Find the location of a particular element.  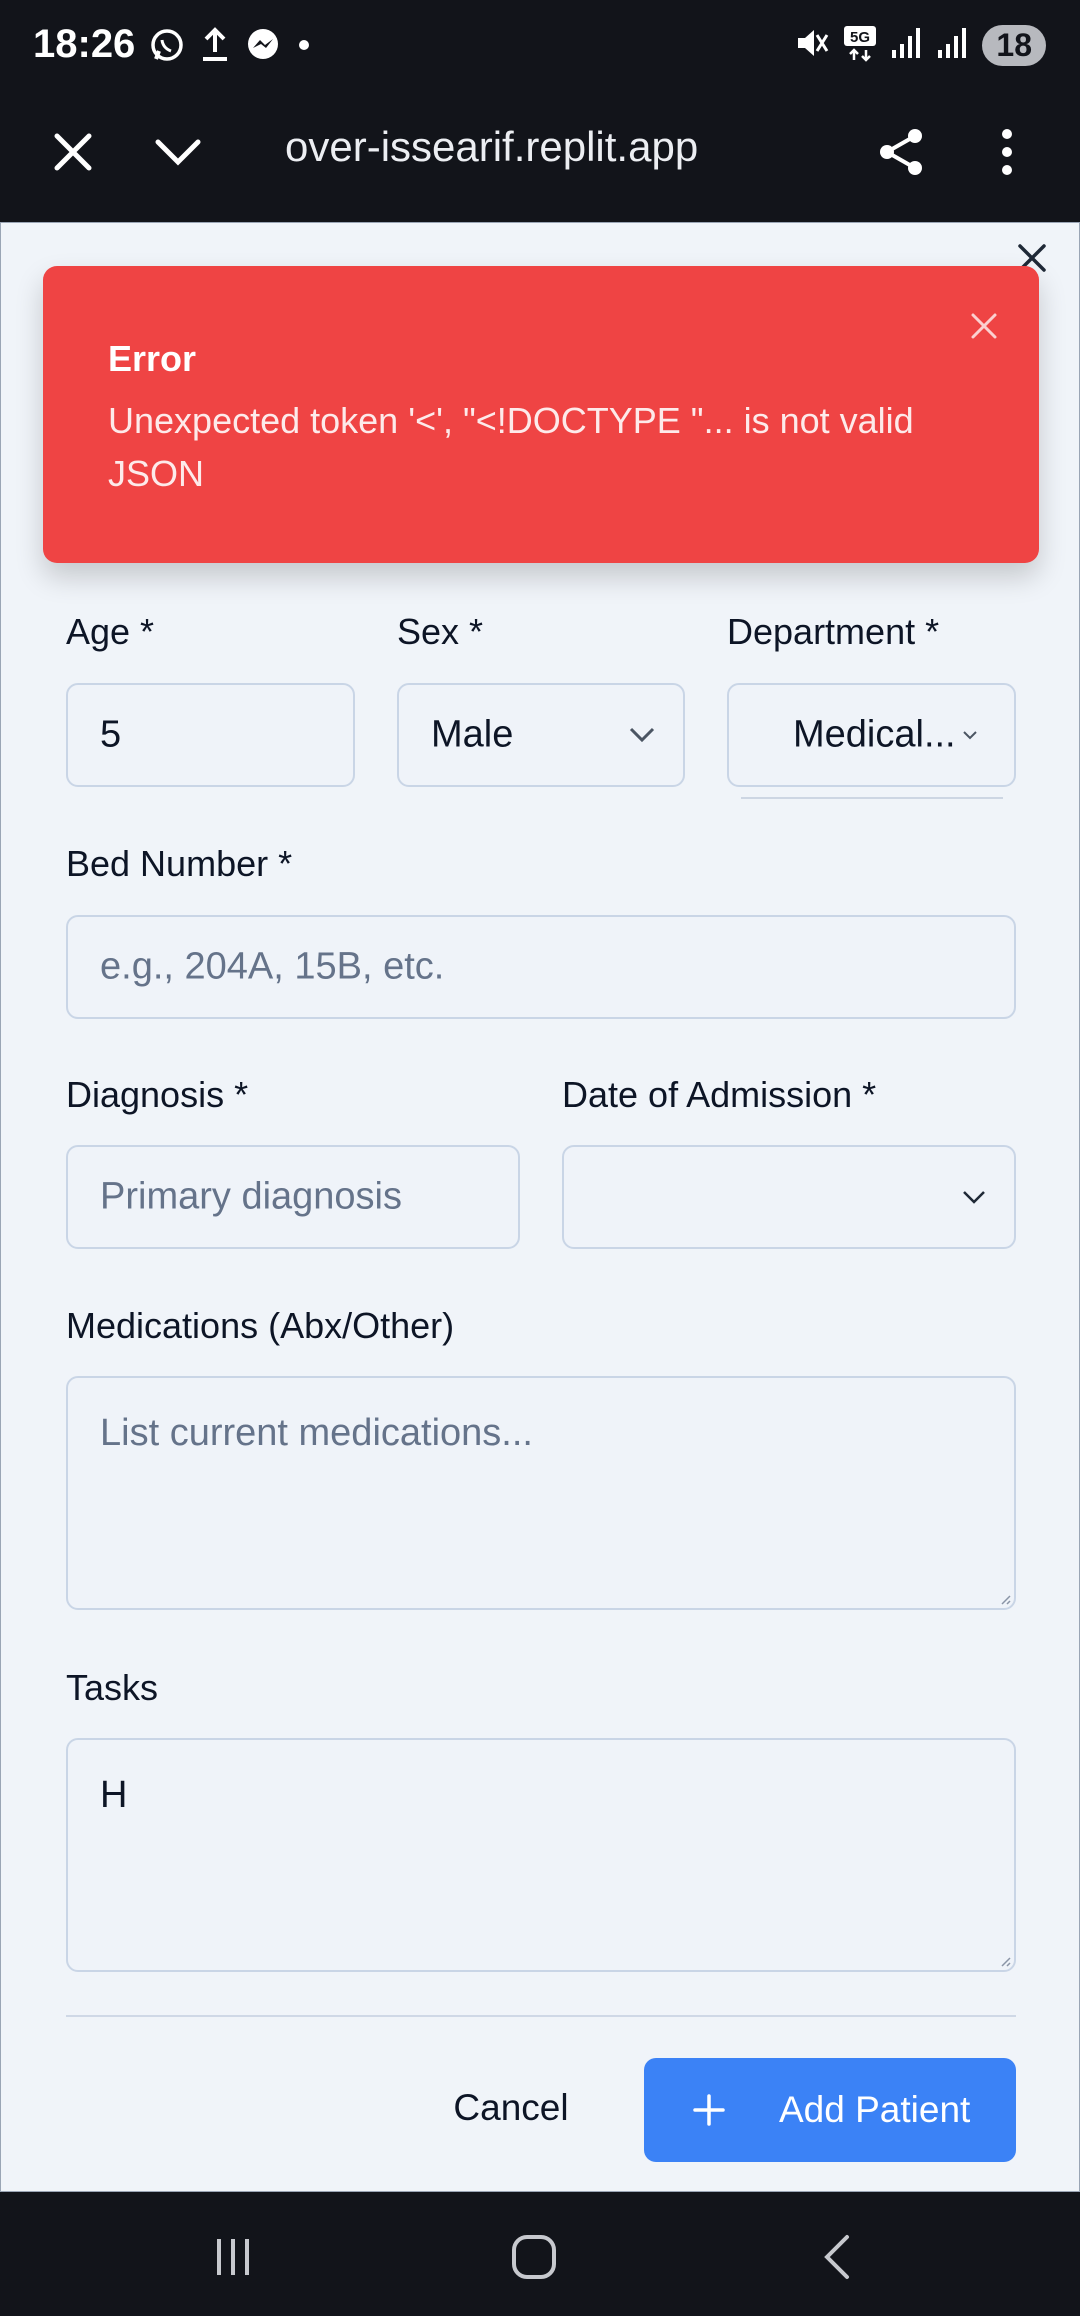

notification-icons is located at coordinates (230, 47).